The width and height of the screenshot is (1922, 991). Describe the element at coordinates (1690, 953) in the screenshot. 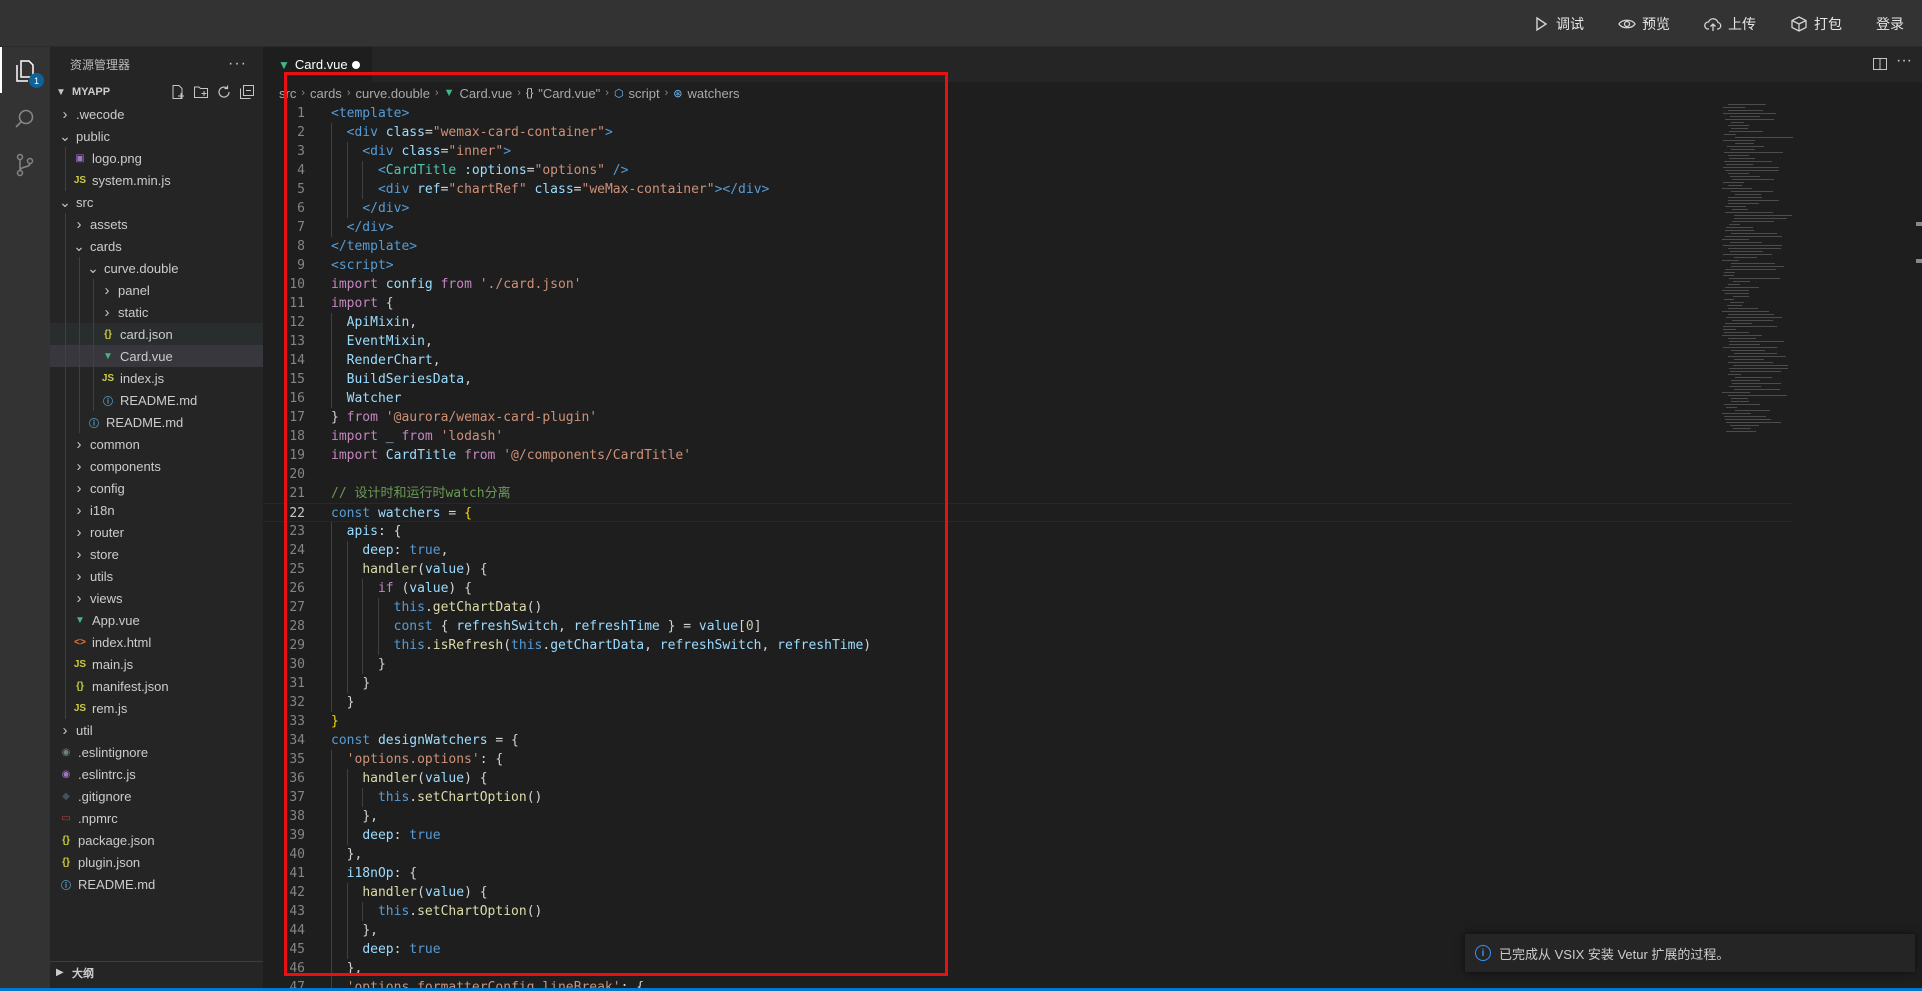

I see `notification-toast: i 已完成从 VSIX 安装 Vetur 扩展的过程。` at that location.